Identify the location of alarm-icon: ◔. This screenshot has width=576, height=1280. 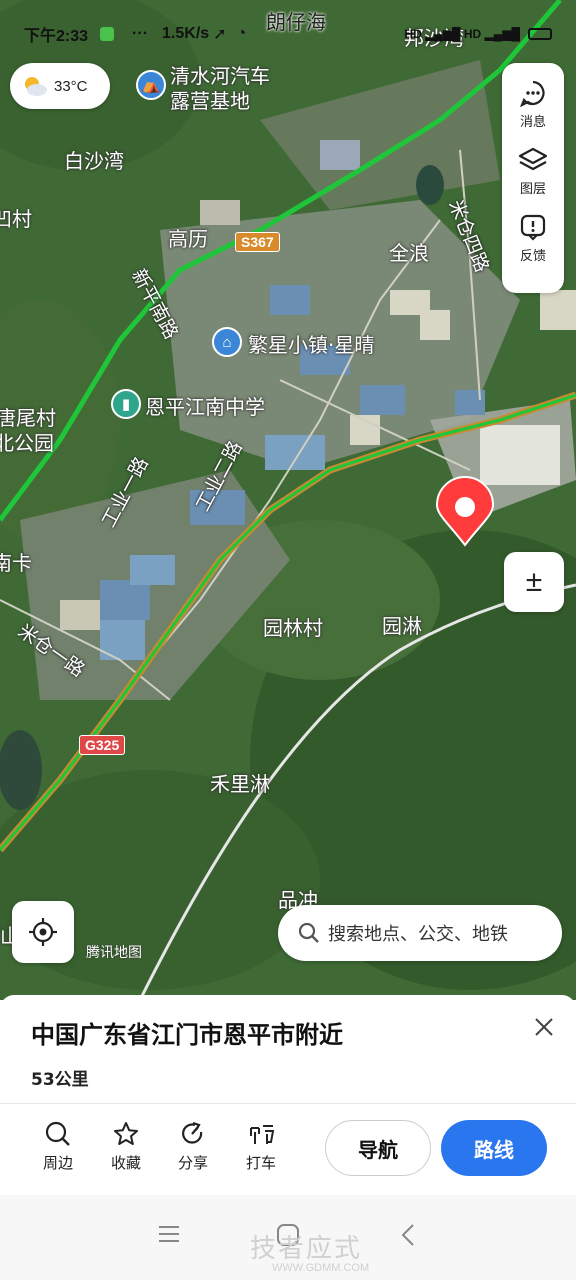
(241, 33).